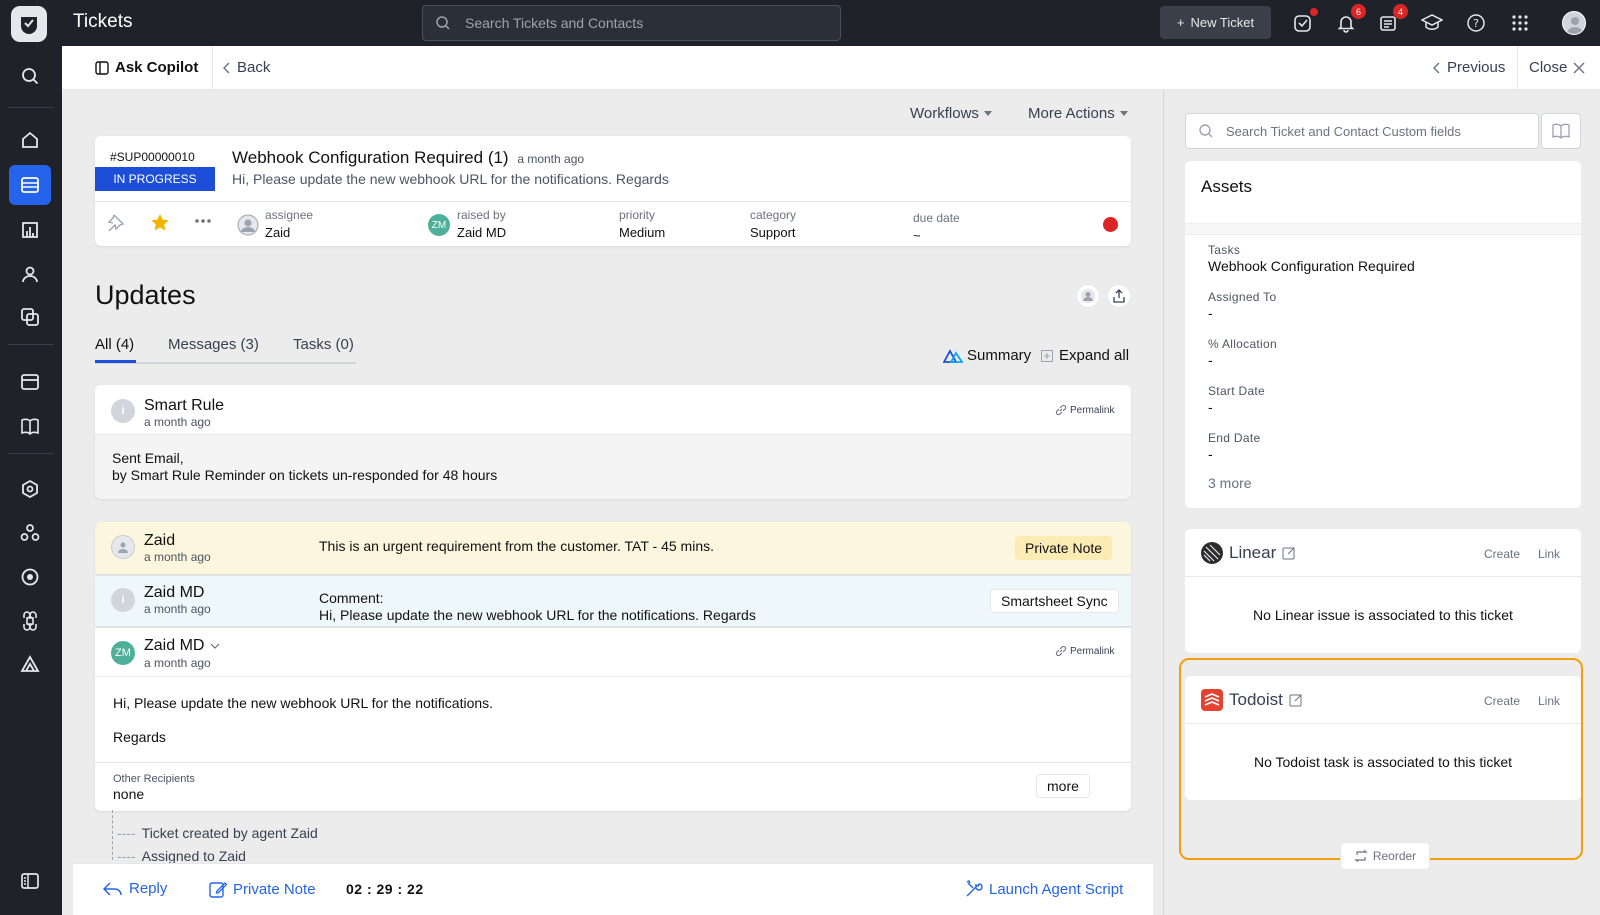 The image size is (1600, 915). I want to click on ticket-timer: 02 : 29 : 22, so click(385, 889).